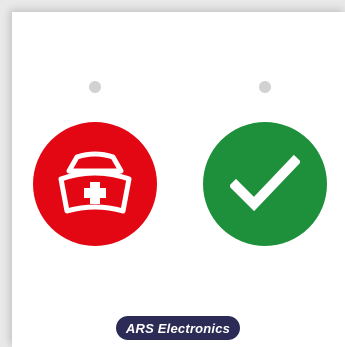 This screenshot has width=345, height=347. What do you see at coordinates (265, 87) in the screenshot?
I see `mounting-hole-right` at bounding box center [265, 87].